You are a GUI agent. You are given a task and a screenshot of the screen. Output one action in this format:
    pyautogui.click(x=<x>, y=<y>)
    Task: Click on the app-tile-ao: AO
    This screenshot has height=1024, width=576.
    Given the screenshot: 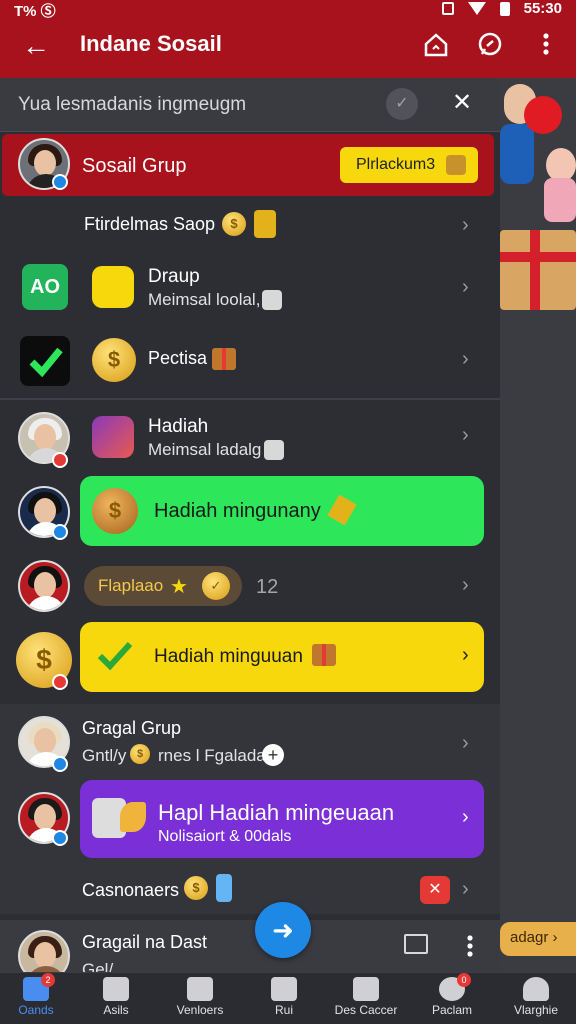 What is the action you would take?
    pyautogui.click(x=45, y=287)
    